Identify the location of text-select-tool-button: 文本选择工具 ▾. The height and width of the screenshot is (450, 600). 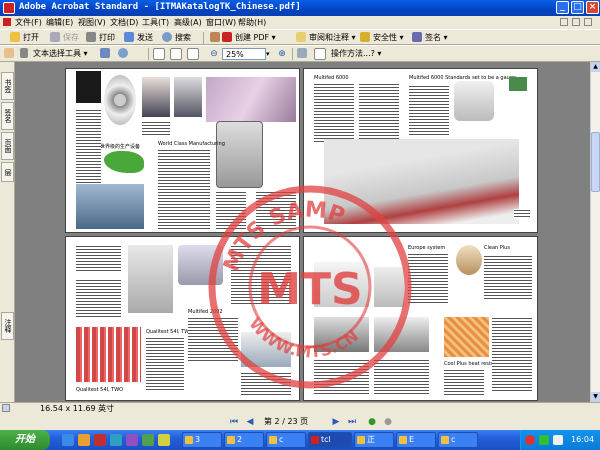
(54, 53).